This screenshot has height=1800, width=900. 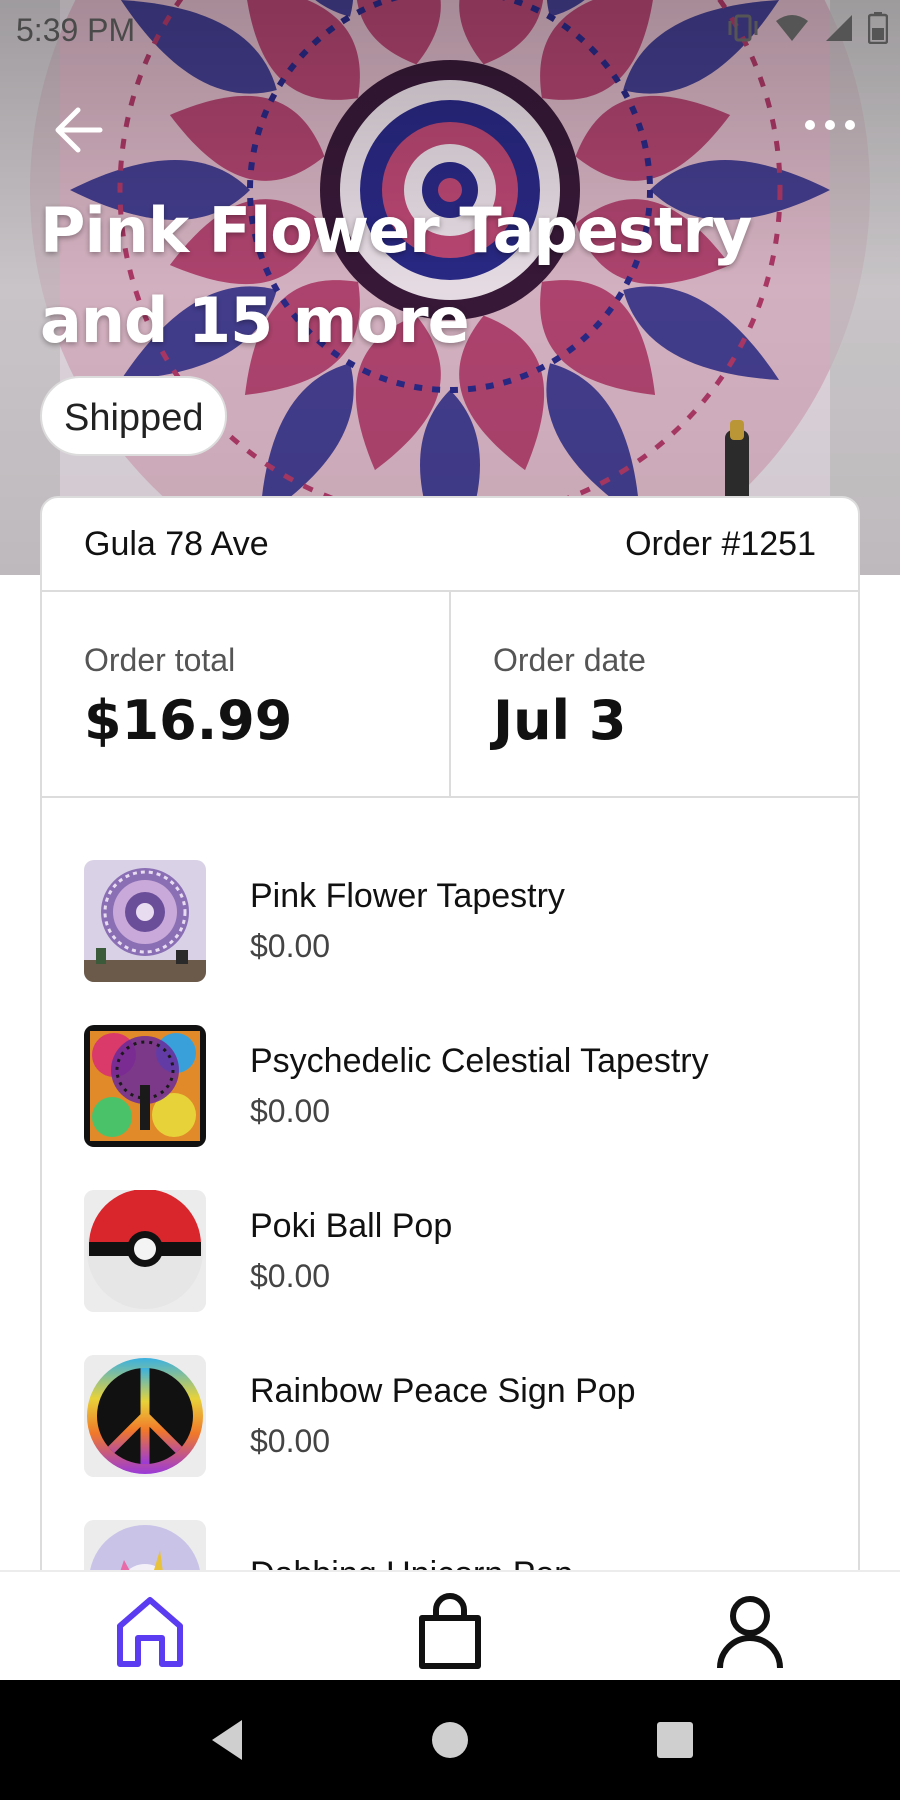 I want to click on mandala-tapestry-thumbnail, so click(x=145, y=920).